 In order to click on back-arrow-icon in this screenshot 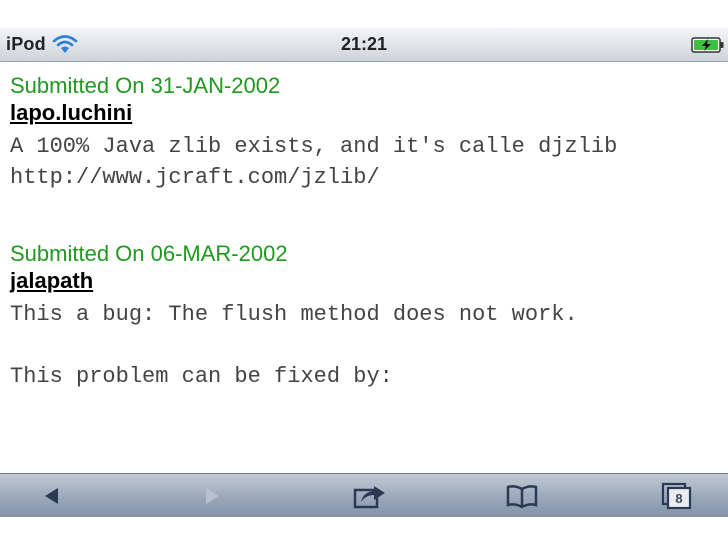, I will do `click(51, 496)`.